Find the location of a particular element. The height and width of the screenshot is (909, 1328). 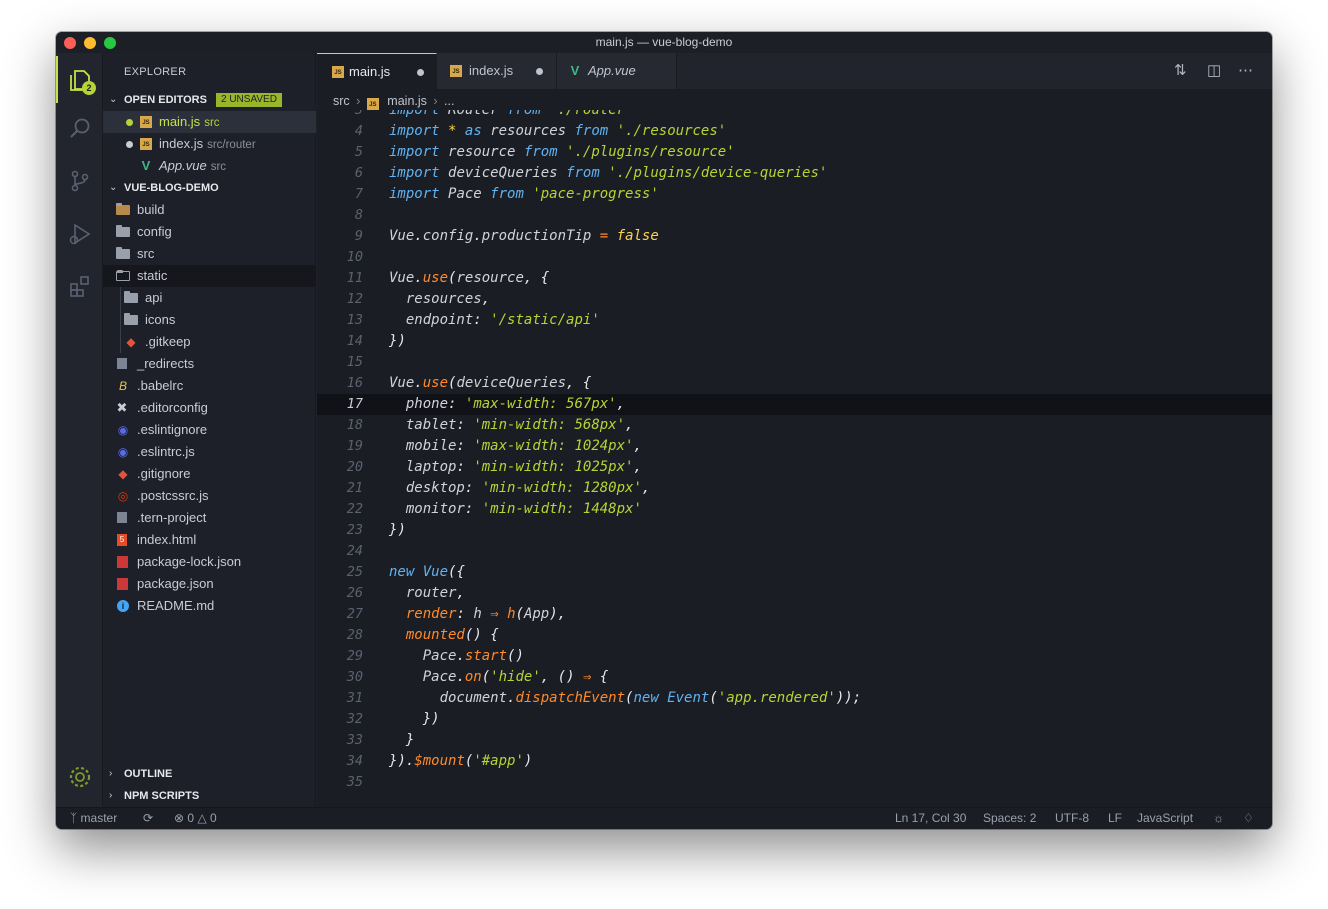

tree-folder: src is located at coordinates (209, 254).